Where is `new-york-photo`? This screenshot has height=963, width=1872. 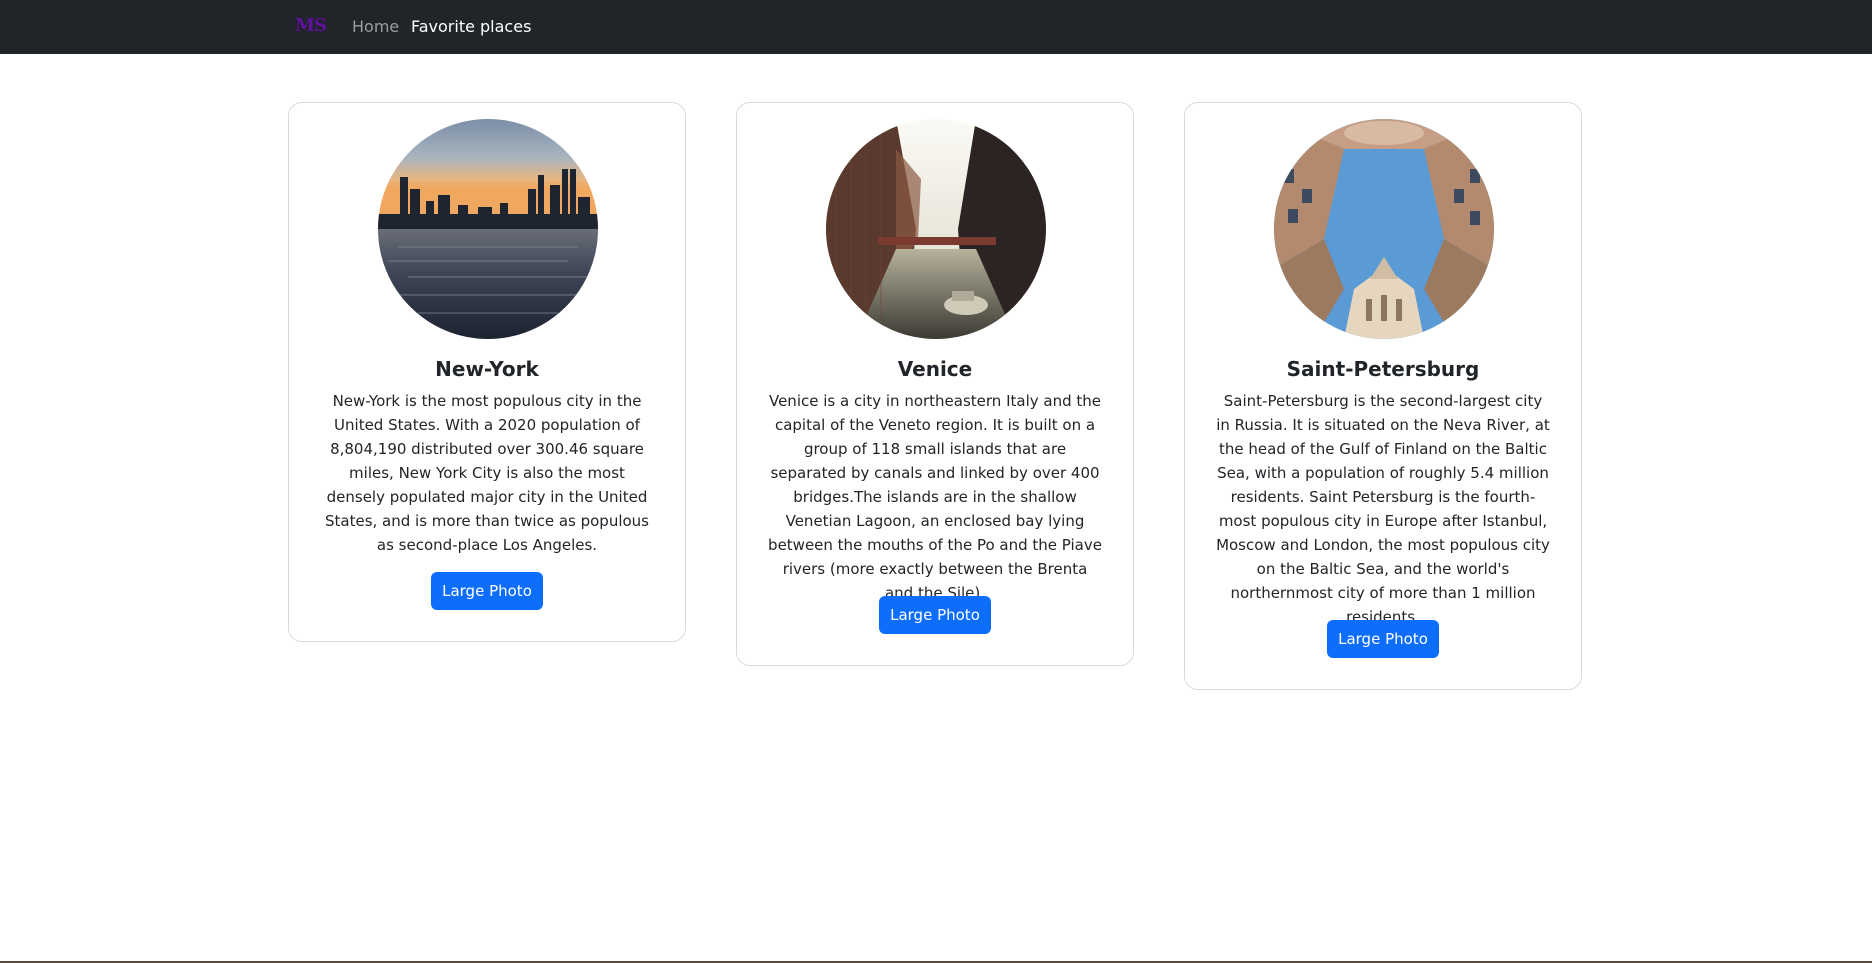
new-york-photo is located at coordinates (488, 229).